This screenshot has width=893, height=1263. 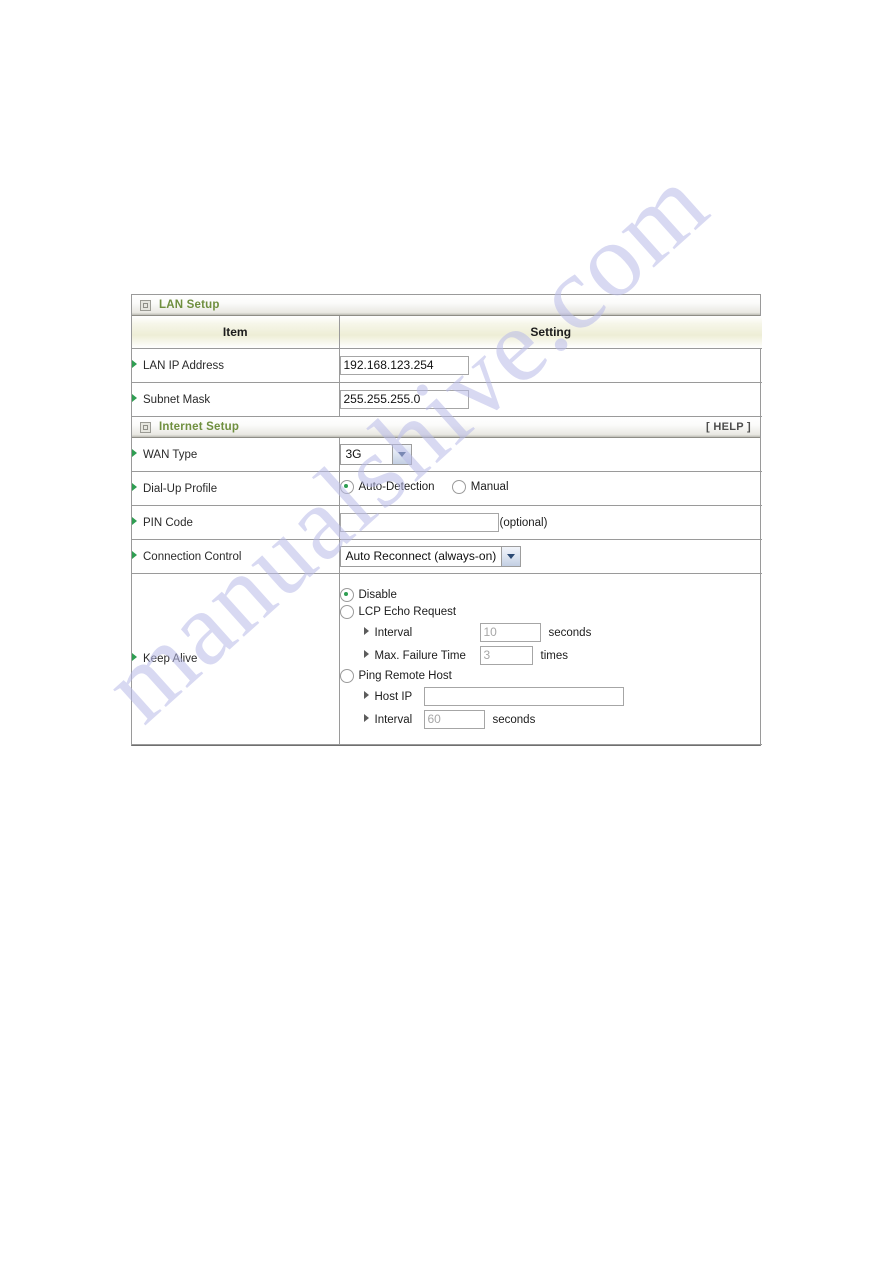 I want to click on row-setting-dial-up-profile: Auto-Detection Manual, so click(x=550, y=488).